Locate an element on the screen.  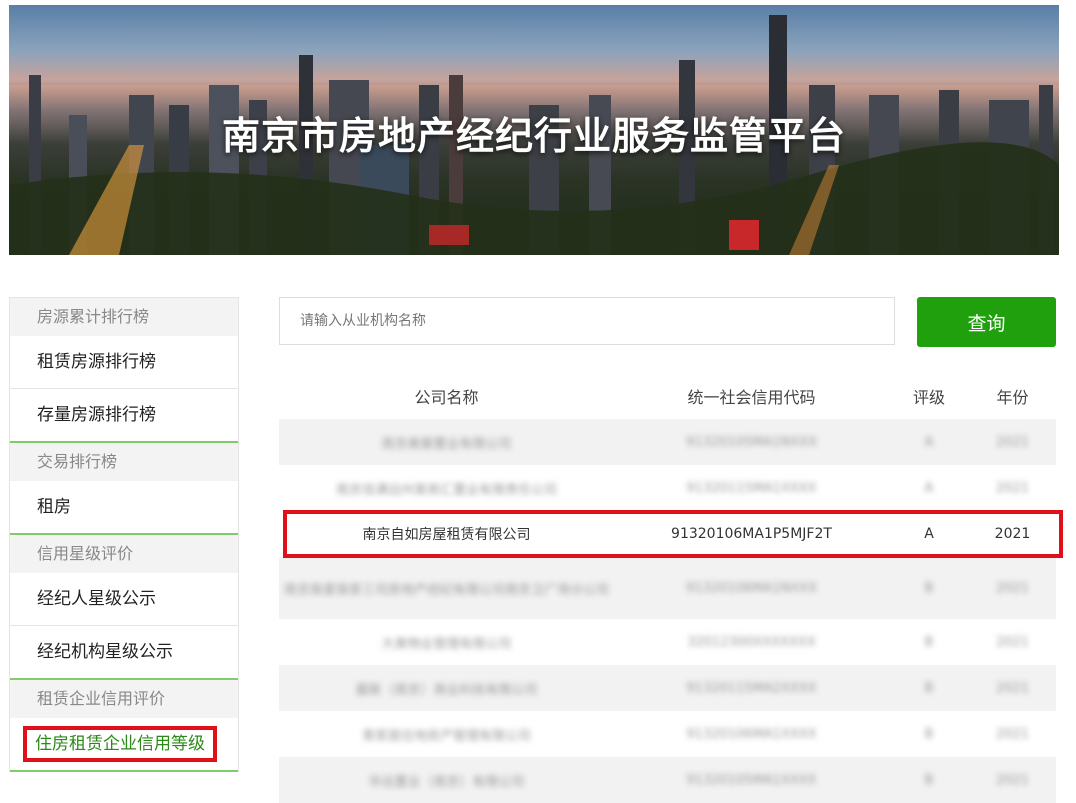
cell-code: 91320105MA1NXXX is located at coordinates (751, 442).